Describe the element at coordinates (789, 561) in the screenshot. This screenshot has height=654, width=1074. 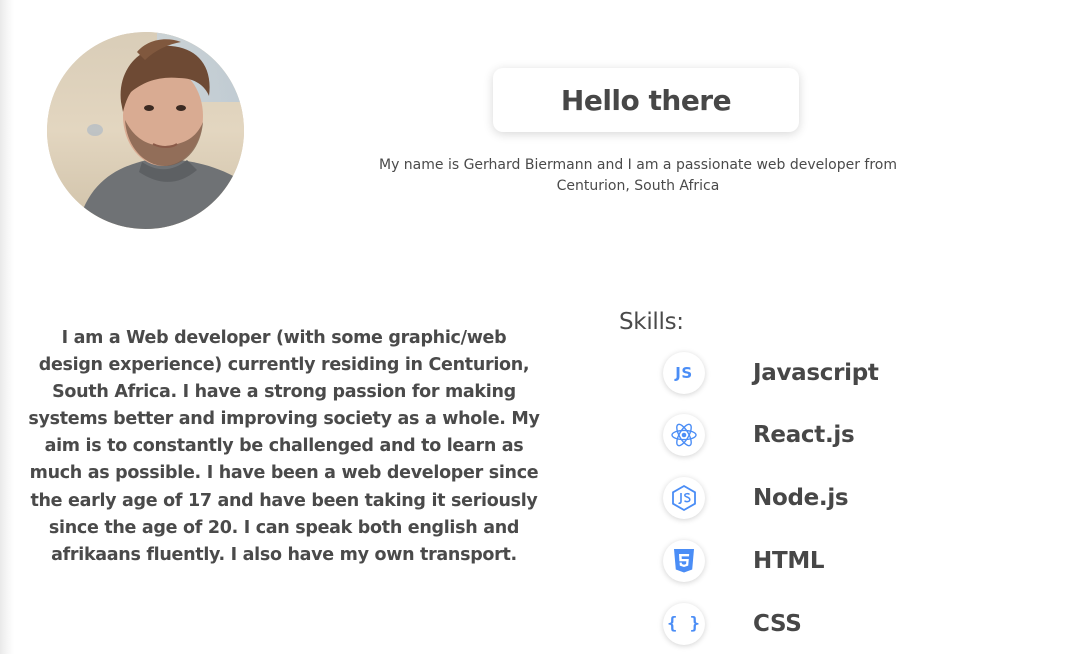
I see `skill-label-html: HTML` at that location.